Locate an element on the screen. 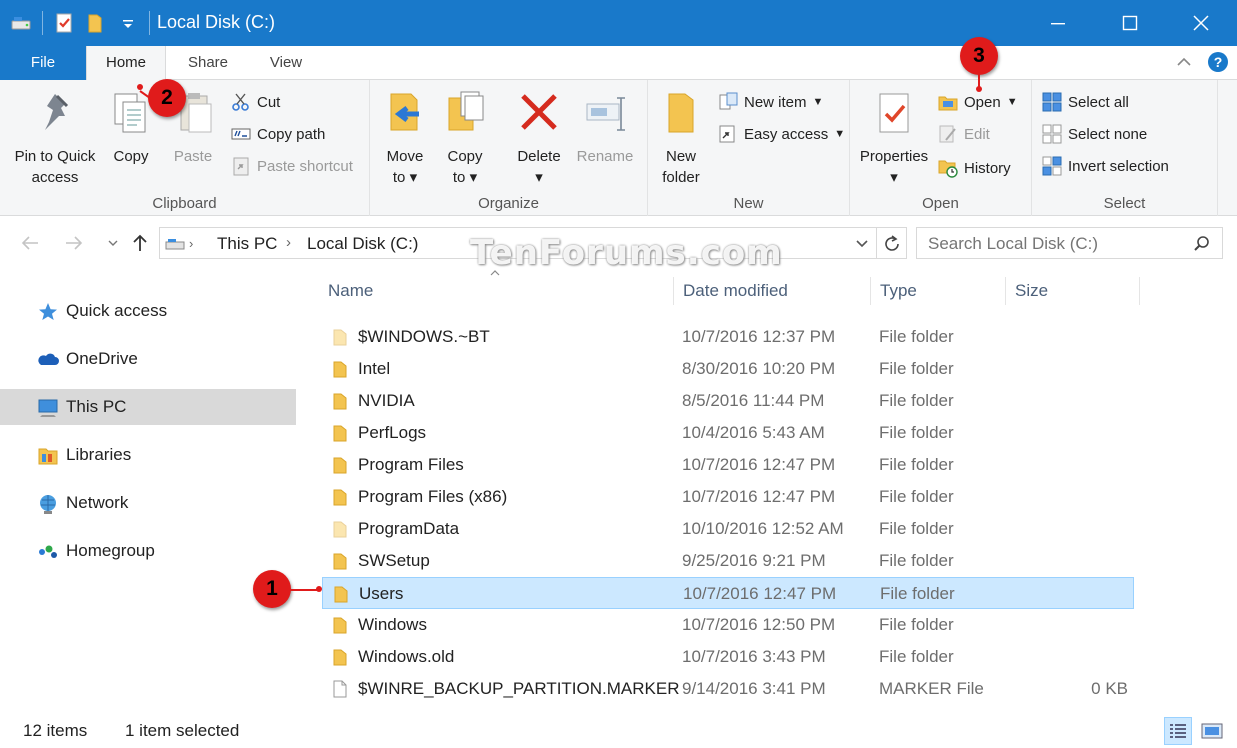 The width and height of the screenshot is (1237, 748). file-row: PerfLogs 10/4/2016 5:43 AM File folder is located at coordinates (728, 433).